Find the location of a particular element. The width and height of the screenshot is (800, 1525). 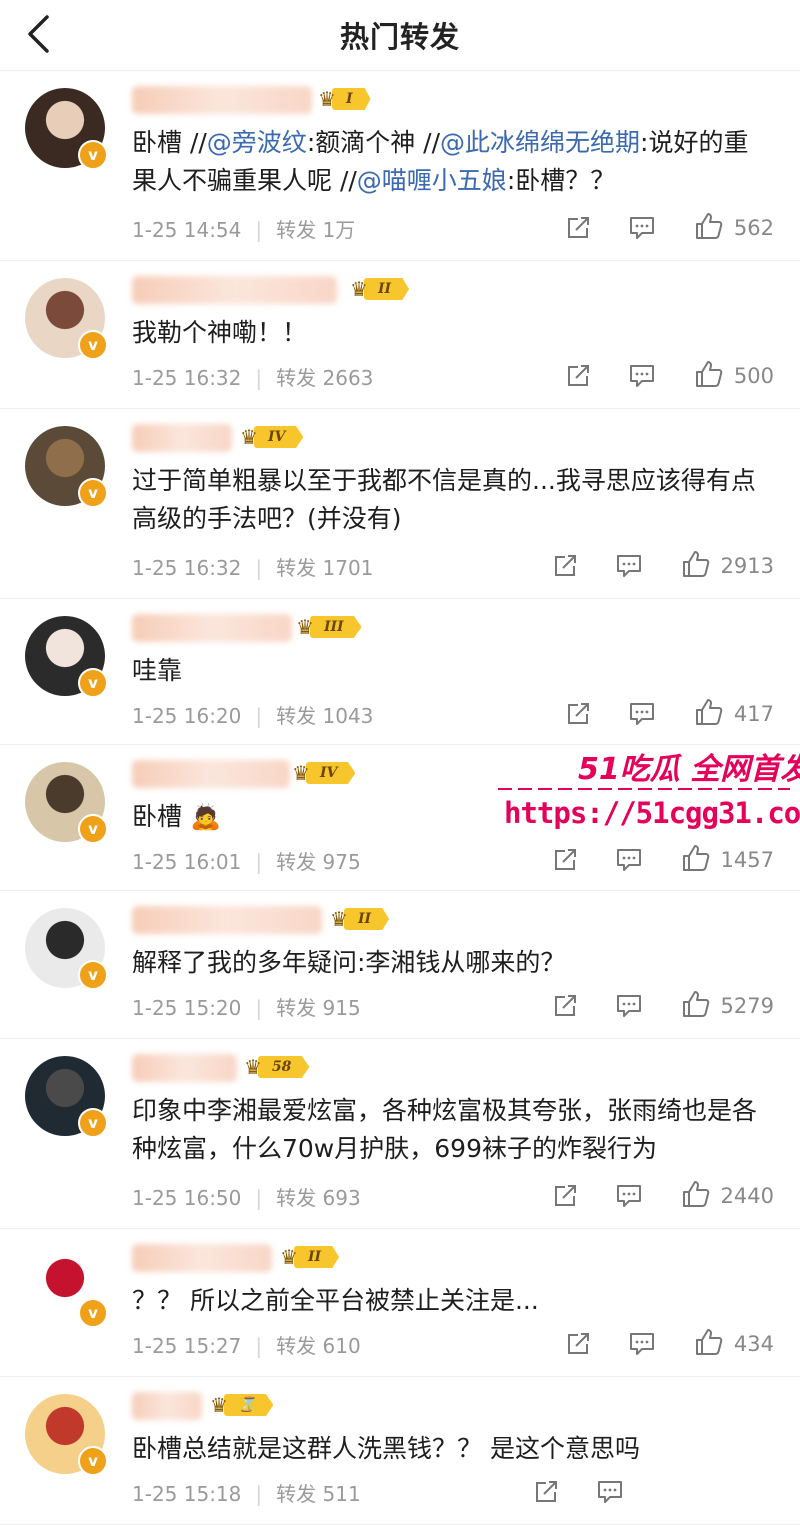

page-title: 热门转发 is located at coordinates (399, 37).